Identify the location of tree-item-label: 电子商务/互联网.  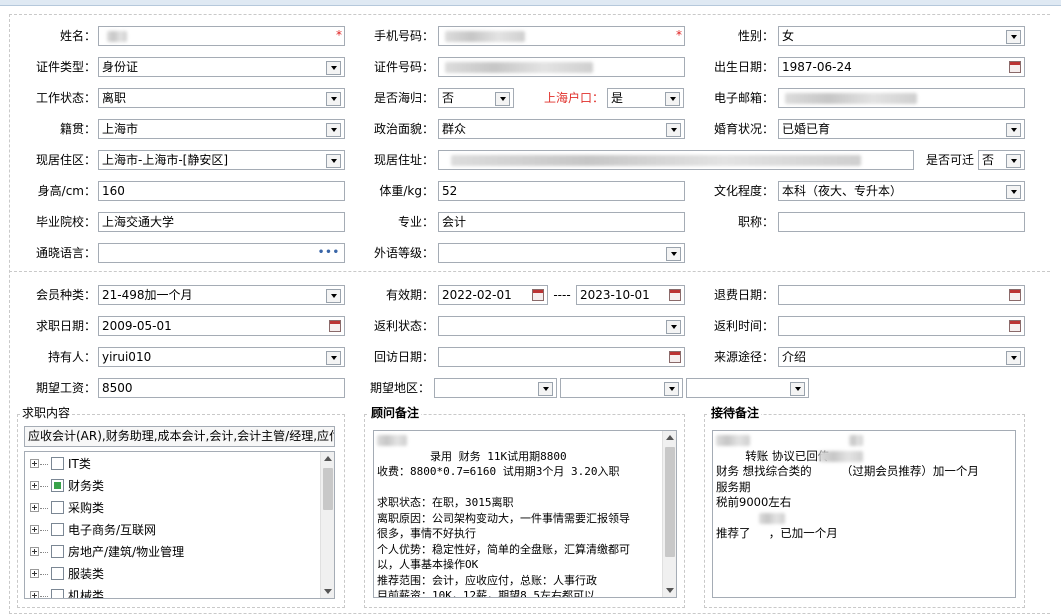
(112, 530).